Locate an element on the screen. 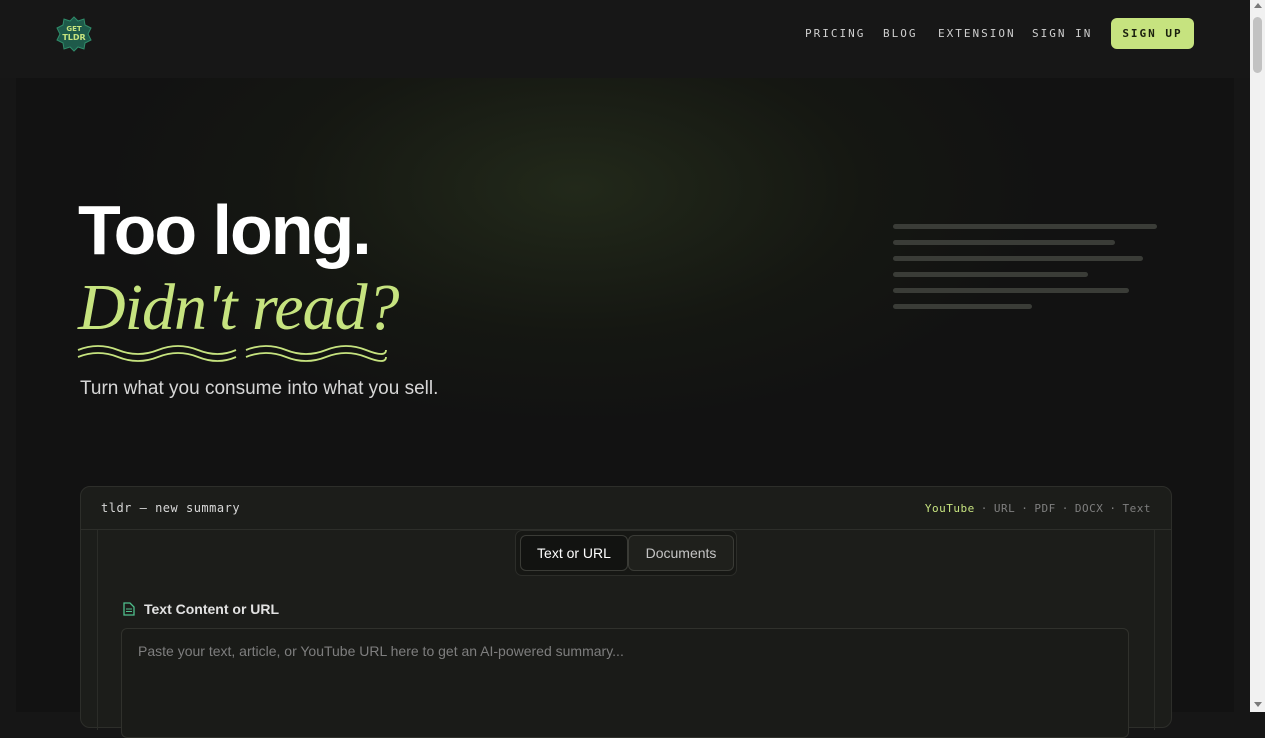  format-pdf: PDF is located at coordinates (1045, 508).